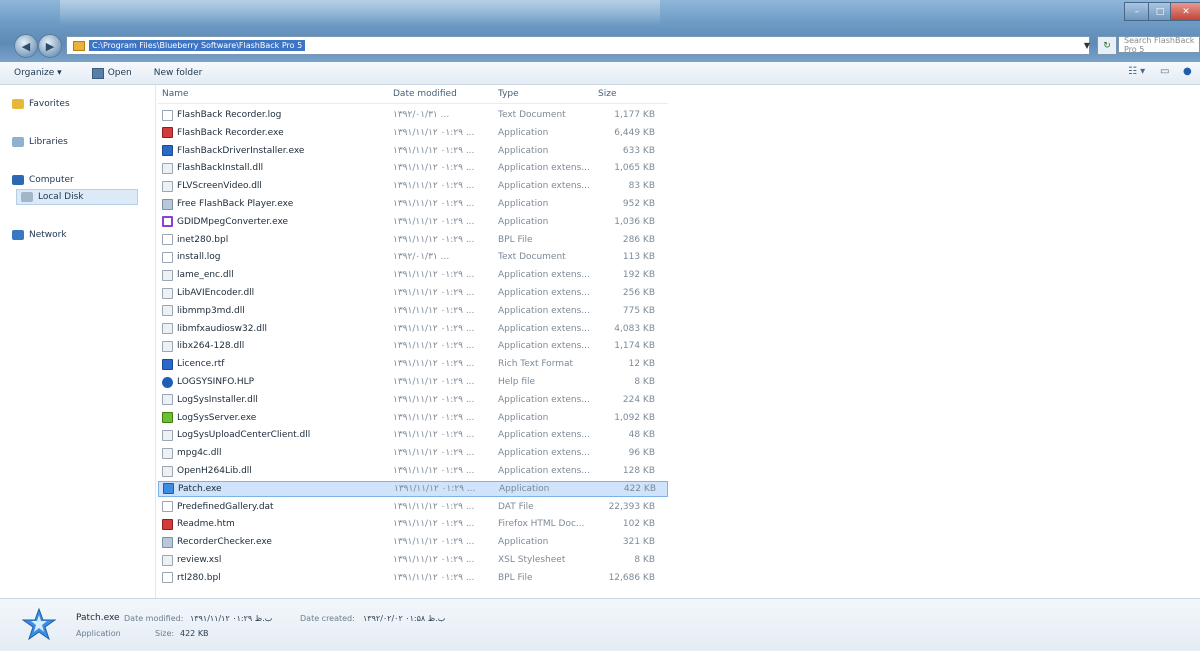 This screenshot has height=651, width=1200. What do you see at coordinates (1159, 45) in the screenshot?
I see `search-input: Search FlashBack Pro 5` at bounding box center [1159, 45].